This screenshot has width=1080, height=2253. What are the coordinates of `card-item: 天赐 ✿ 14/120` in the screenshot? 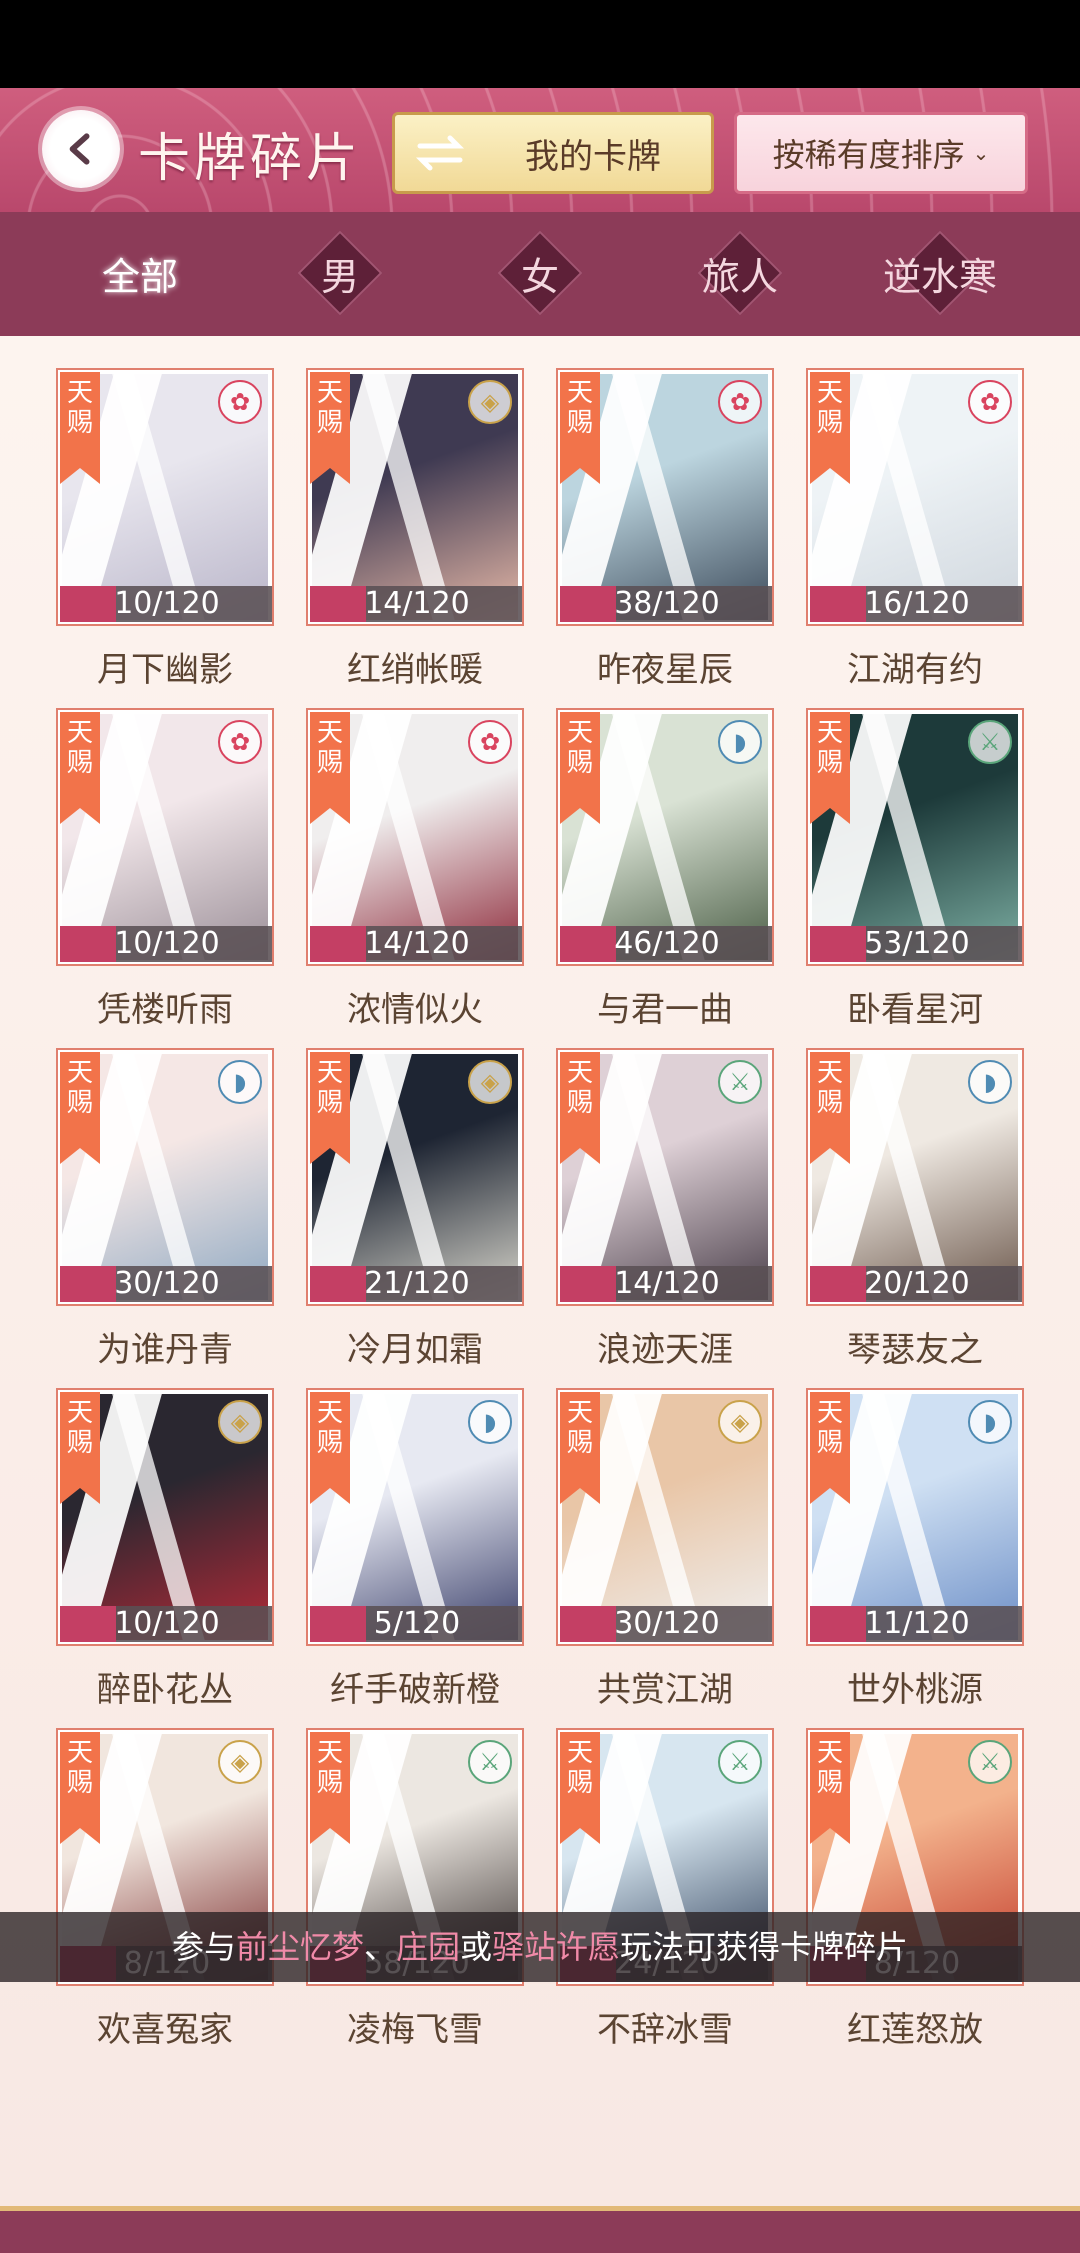 It's located at (415, 837).